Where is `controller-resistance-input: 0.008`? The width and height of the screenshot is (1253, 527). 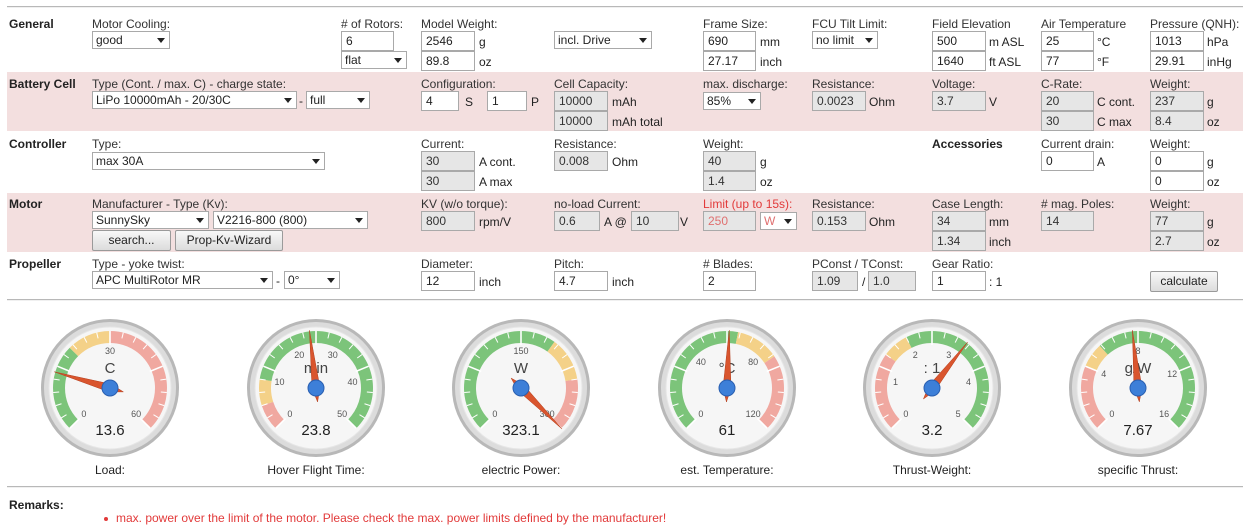
controller-resistance-input: 0.008 is located at coordinates (581, 161).